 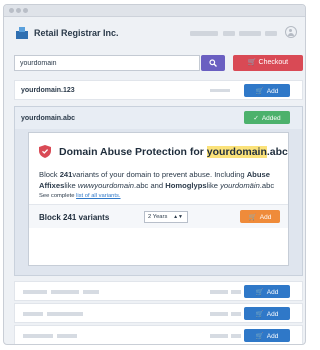 What do you see at coordinates (265, 217) in the screenshot?
I see `add-protection-label: Add` at bounding box center [265, 217].